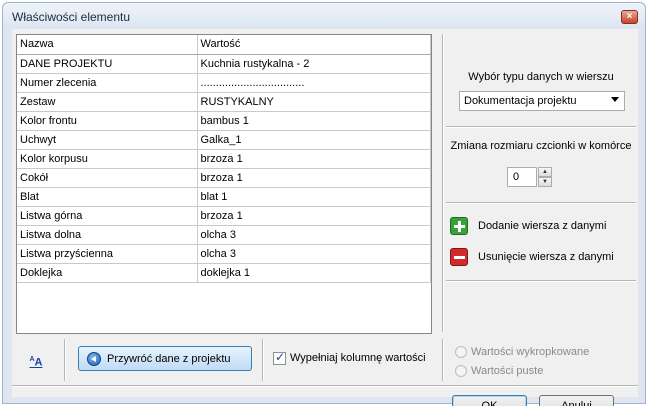  Describe the element at coordinates (107, 235) in the screenshot. I see `property-name: Listwa dolna` at that location.